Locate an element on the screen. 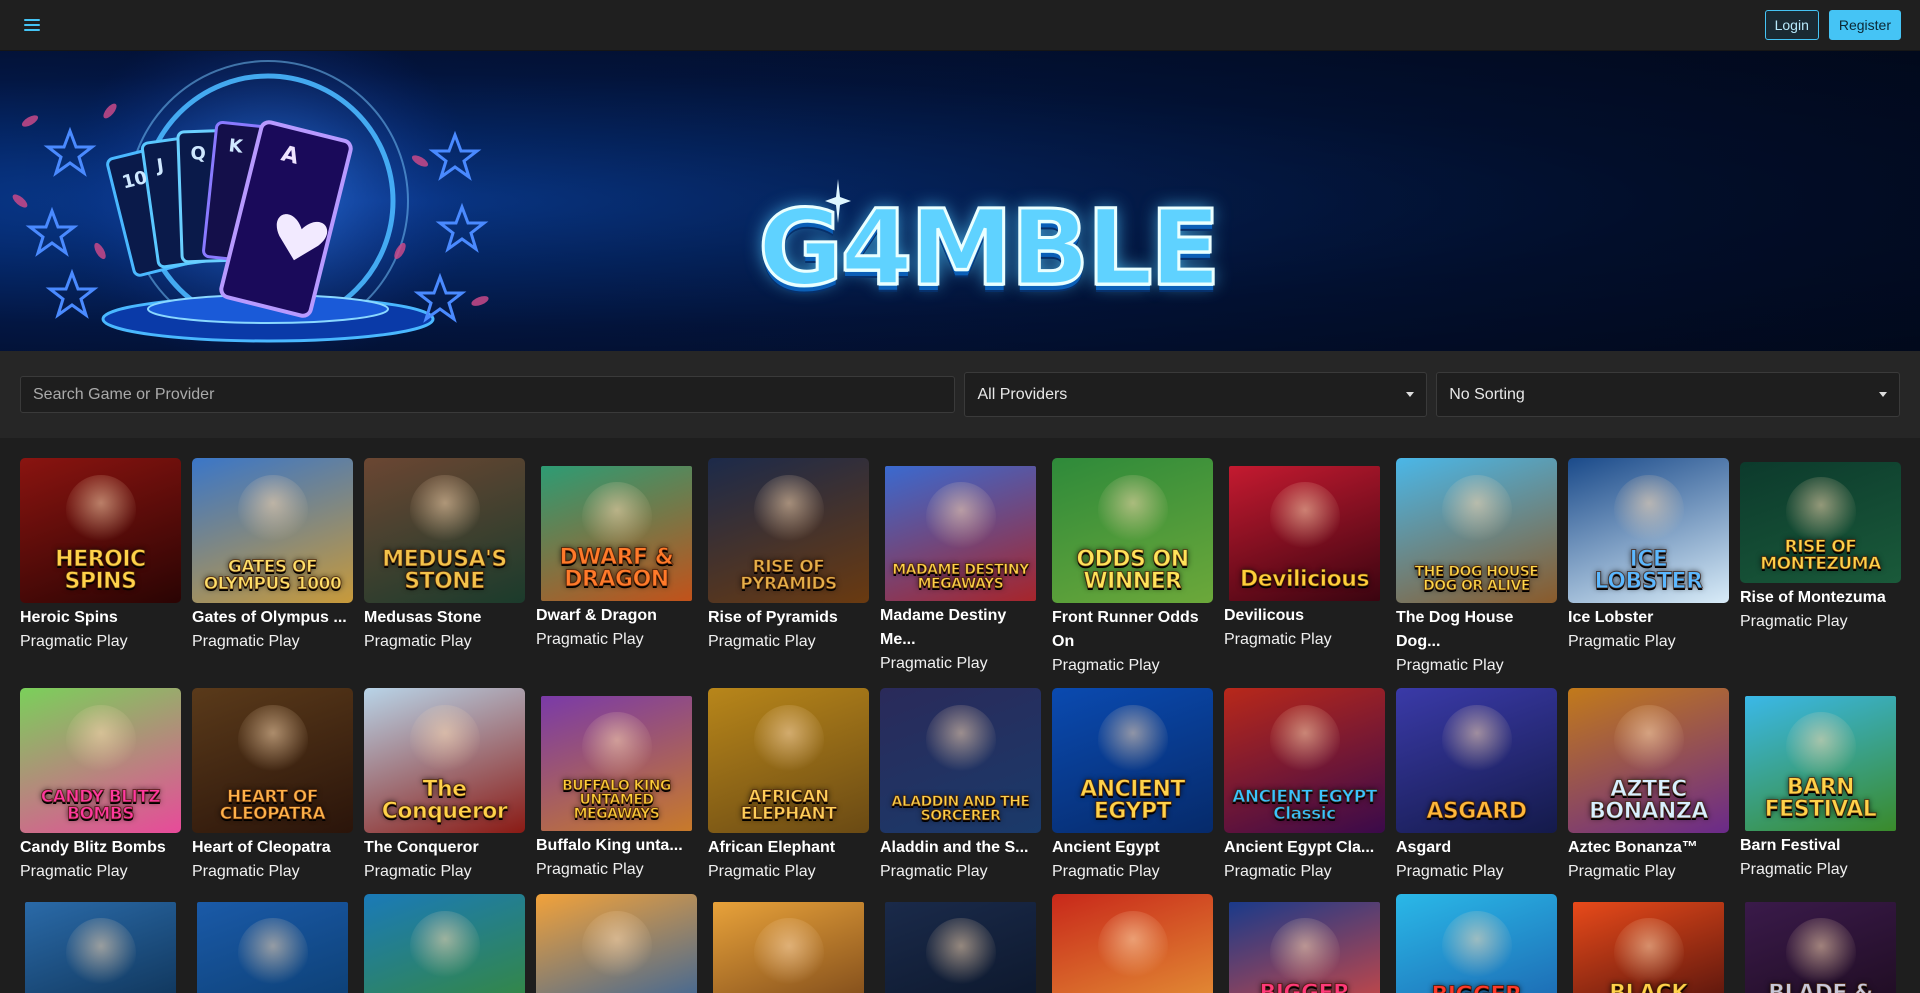 The height and width of the screenshot is (993, 1920). game-title: Devilicous is located at coordinates (1304, 616).